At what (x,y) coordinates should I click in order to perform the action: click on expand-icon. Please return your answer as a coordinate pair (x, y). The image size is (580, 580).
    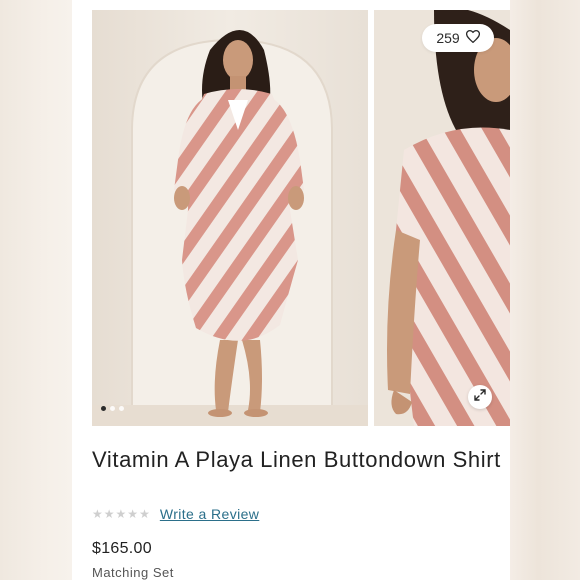
    Looking at the image, I should click on (480, 397).